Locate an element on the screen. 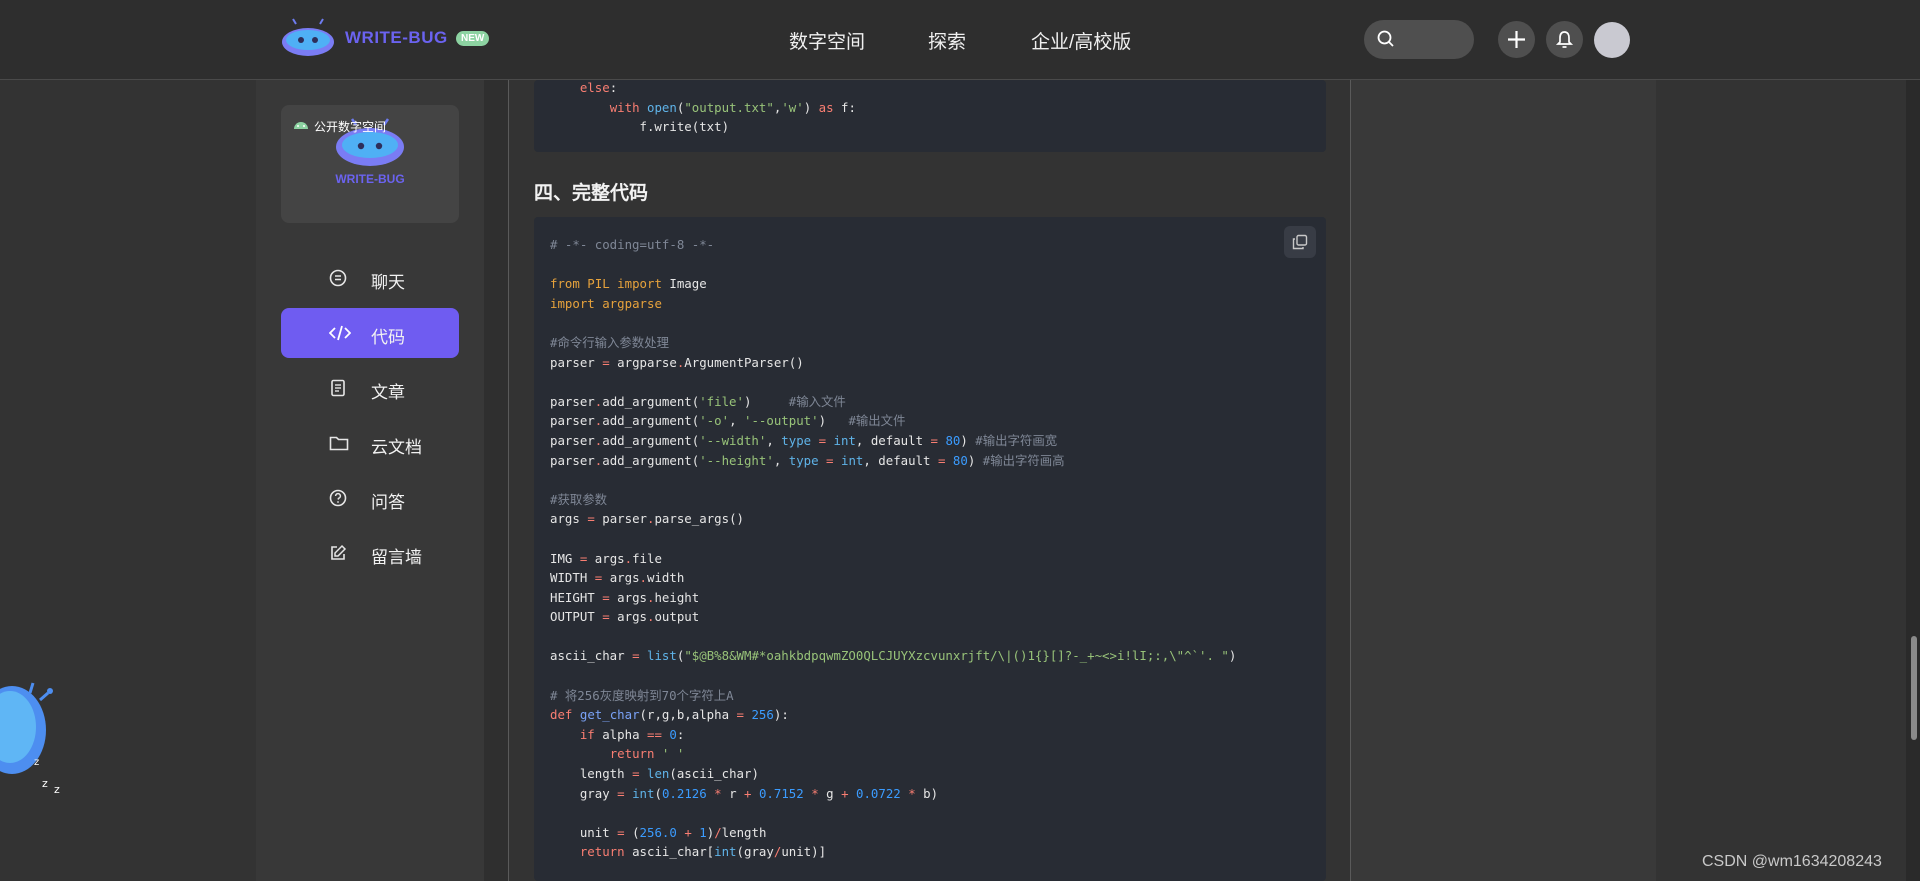 The height and width of the screenshot is (881, 1920). code-token: argparse is located at coordinates (643, 362).